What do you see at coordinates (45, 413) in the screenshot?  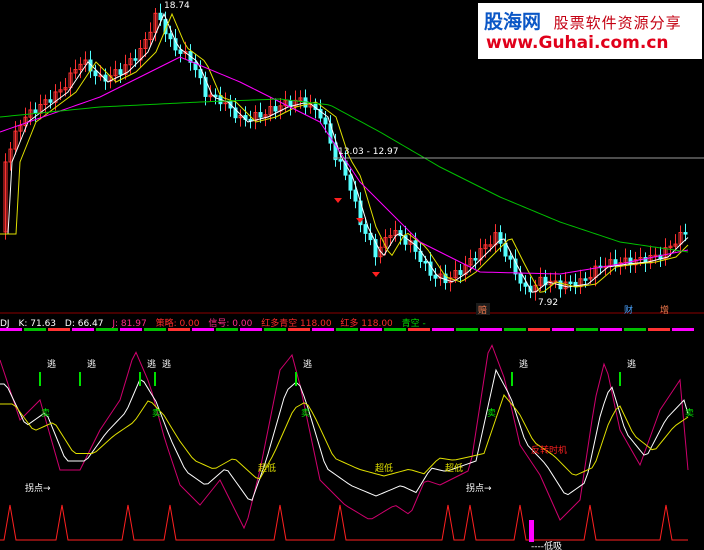 I see `sell-signal-1: 卖` at bounding box center [45, 413].